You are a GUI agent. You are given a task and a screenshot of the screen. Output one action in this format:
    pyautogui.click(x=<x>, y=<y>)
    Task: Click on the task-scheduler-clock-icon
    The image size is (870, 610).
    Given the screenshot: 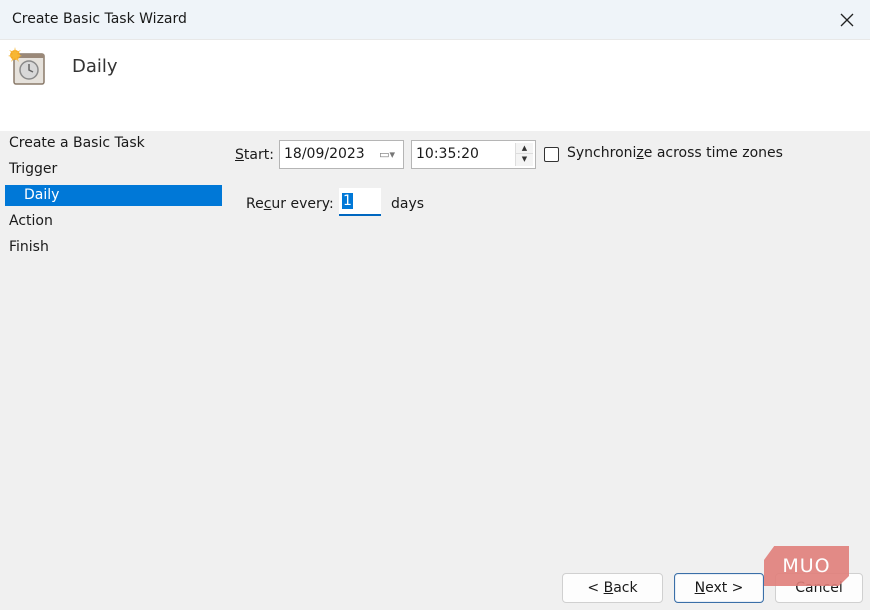 What is the action you would take?
    pyautogui.click(x=26, y=66)
    